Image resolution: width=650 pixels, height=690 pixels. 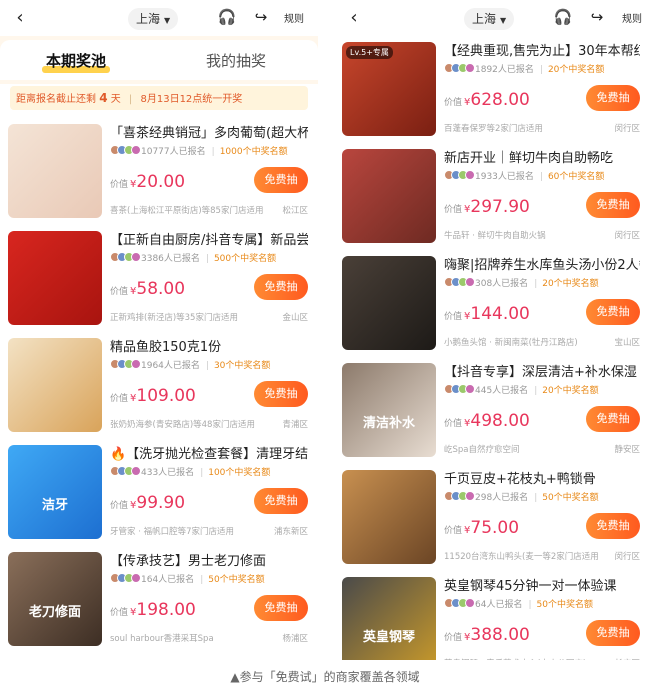 What do you see at coordinates (515, 659) in the screenshot?
I see `store-info: 英皇钢琴 · 音乐艺术中心(中山公园店)` at bounding box center [515, 659].